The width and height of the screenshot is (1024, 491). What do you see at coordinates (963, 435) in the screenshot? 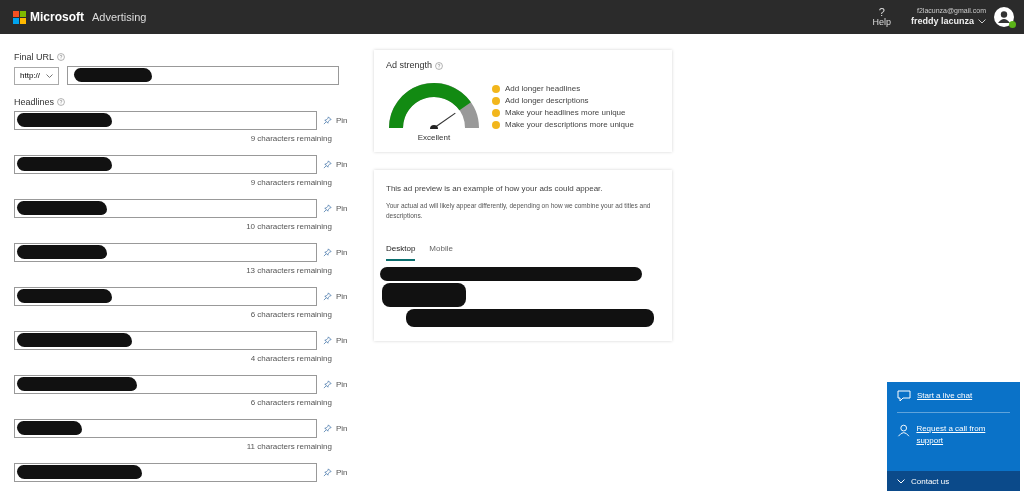
I see `contact-link: Request a call from support` at bounding box center [963, 435].